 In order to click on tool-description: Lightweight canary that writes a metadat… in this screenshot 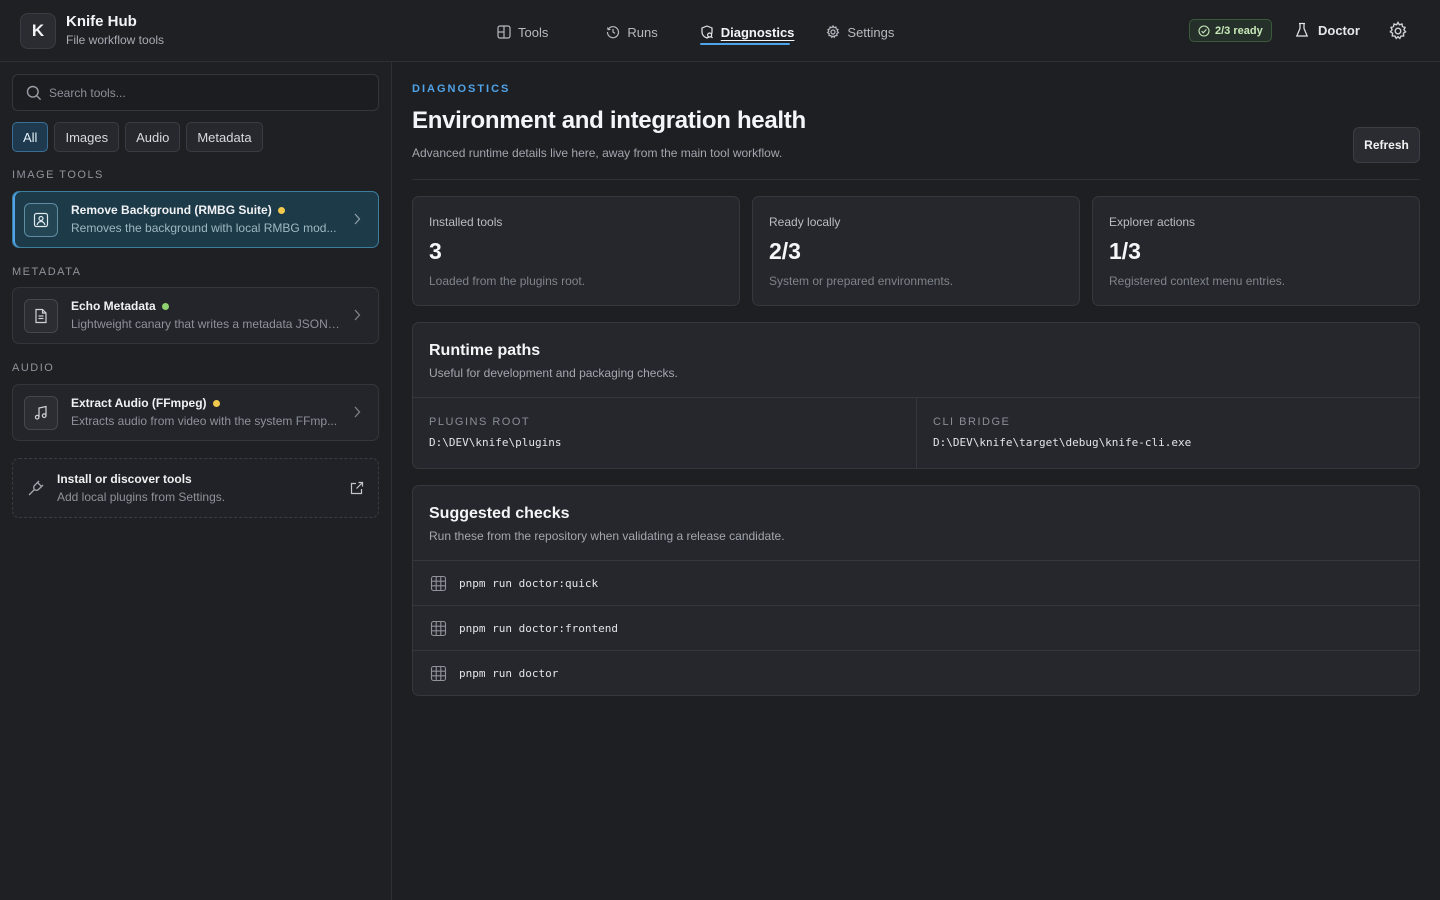, I will do `click(206, 324)`.